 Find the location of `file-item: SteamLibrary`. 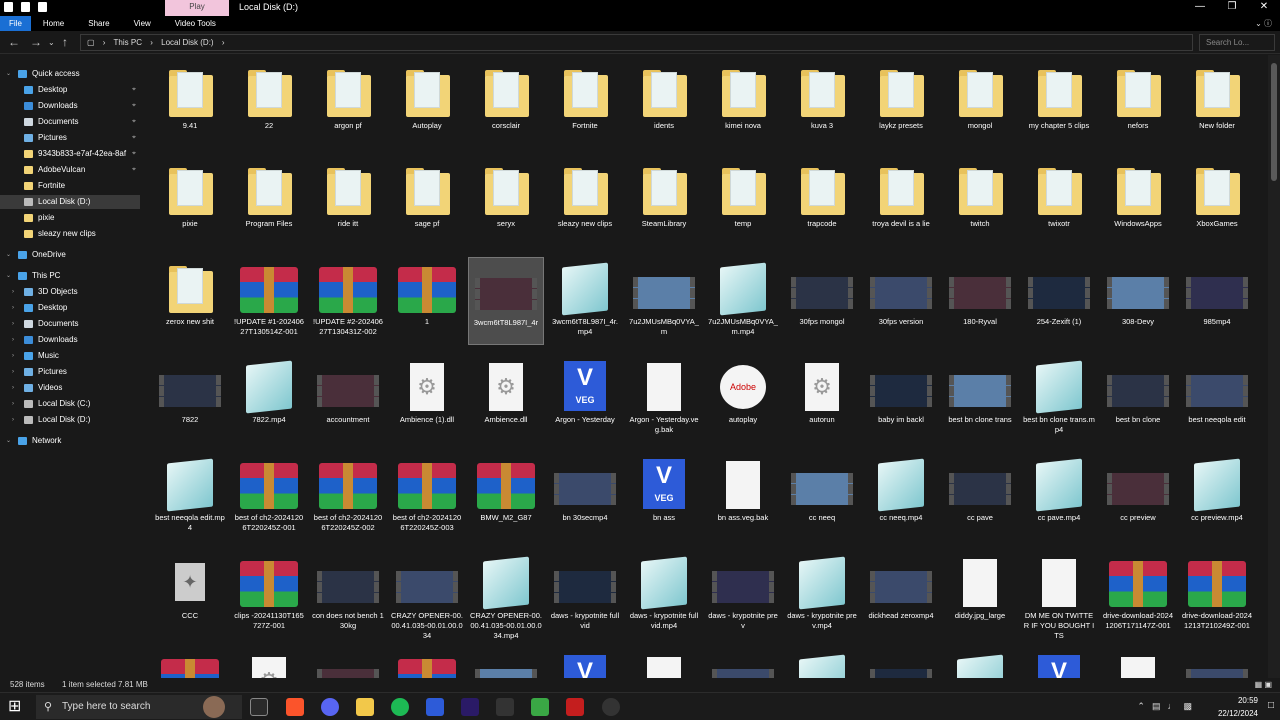

file-item: SteamLibrary is located at coordinates (664, 203).